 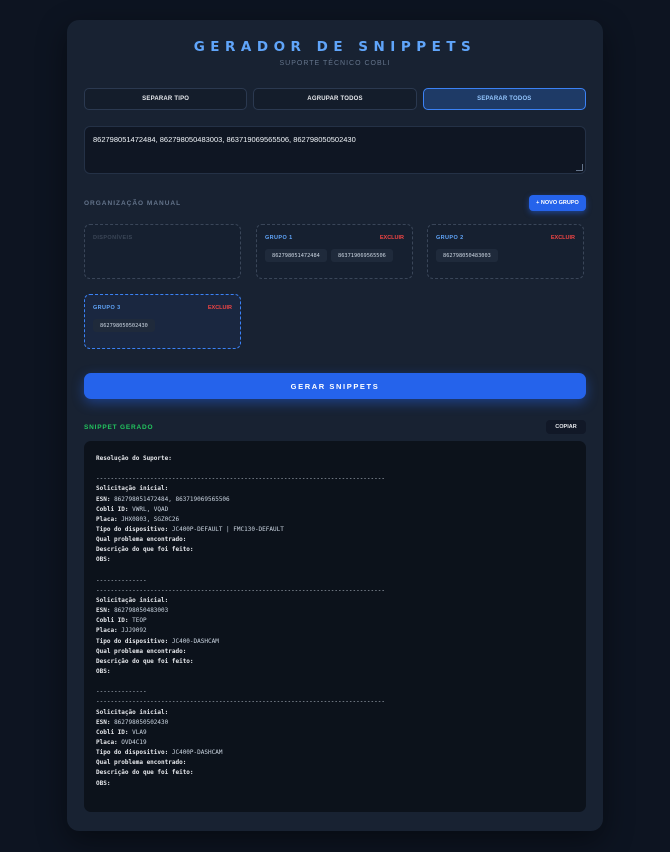 I want to click on group-title: GRUPO 3, so click(x=107, y=308).